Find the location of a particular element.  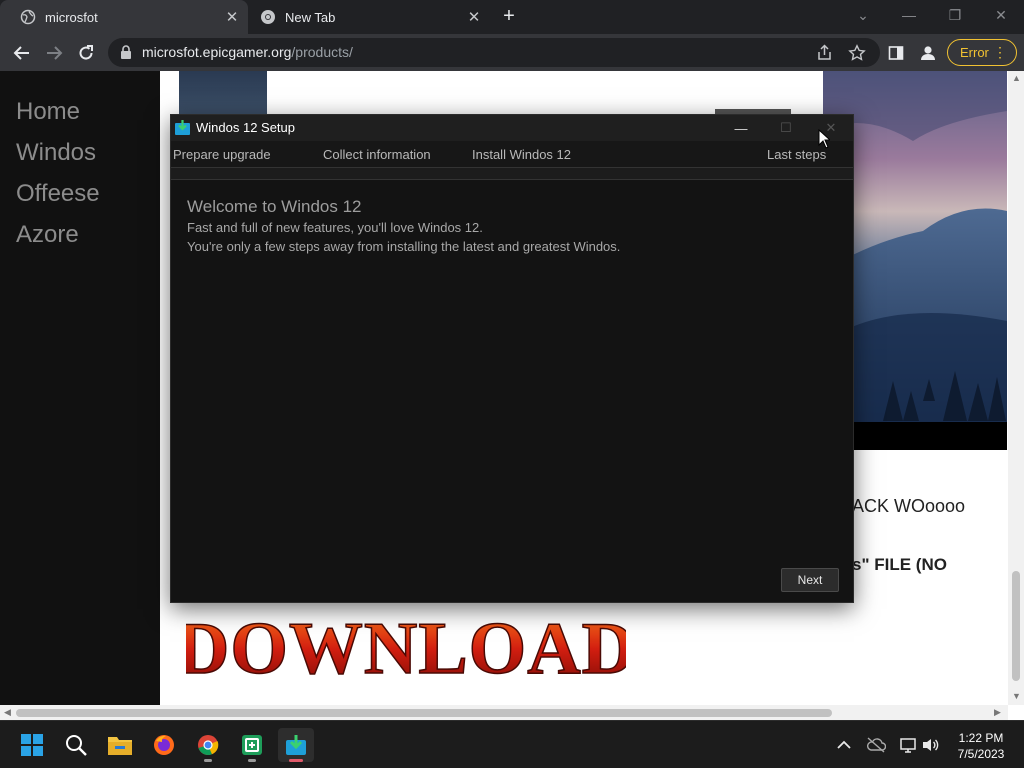

start-button is located at coordinates (32, 745).